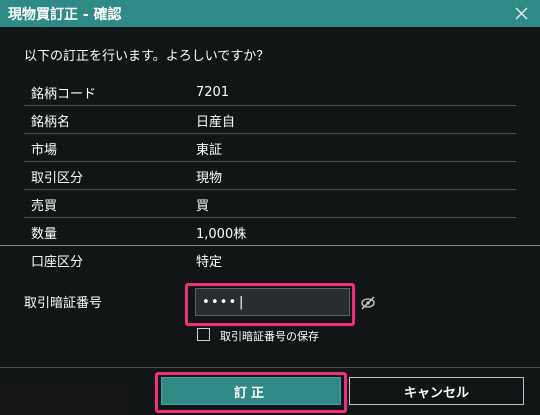 The height and width of the screenshot is (415, 540). Describe the element at coordinates (270, 120) in the screenshot. I see `detail-row-name: 銘柄名 日産自` at that location.